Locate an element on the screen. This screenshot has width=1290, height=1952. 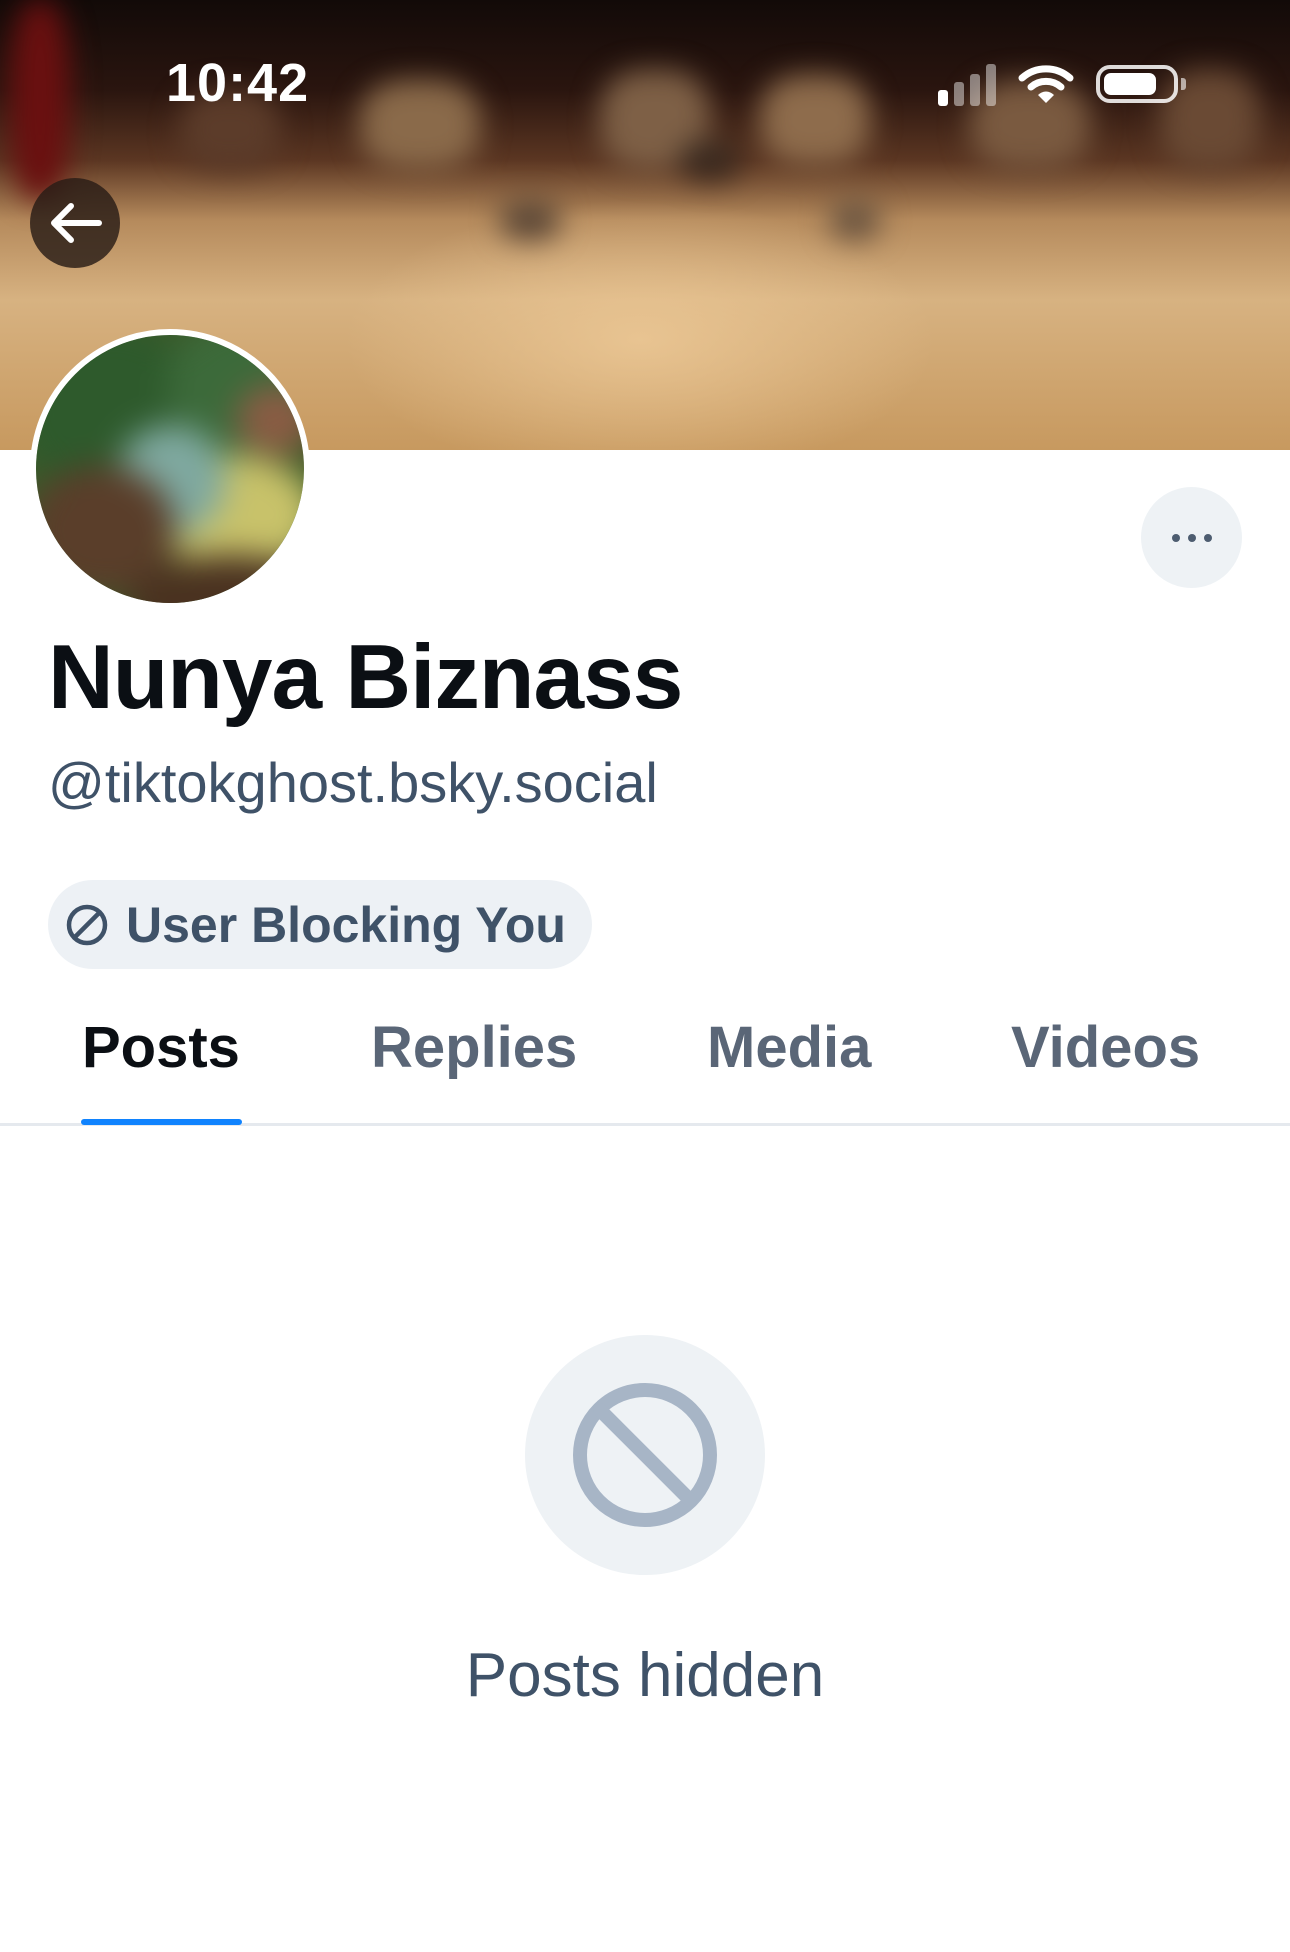
wifi-icon is located at coordinates (1046, 84).